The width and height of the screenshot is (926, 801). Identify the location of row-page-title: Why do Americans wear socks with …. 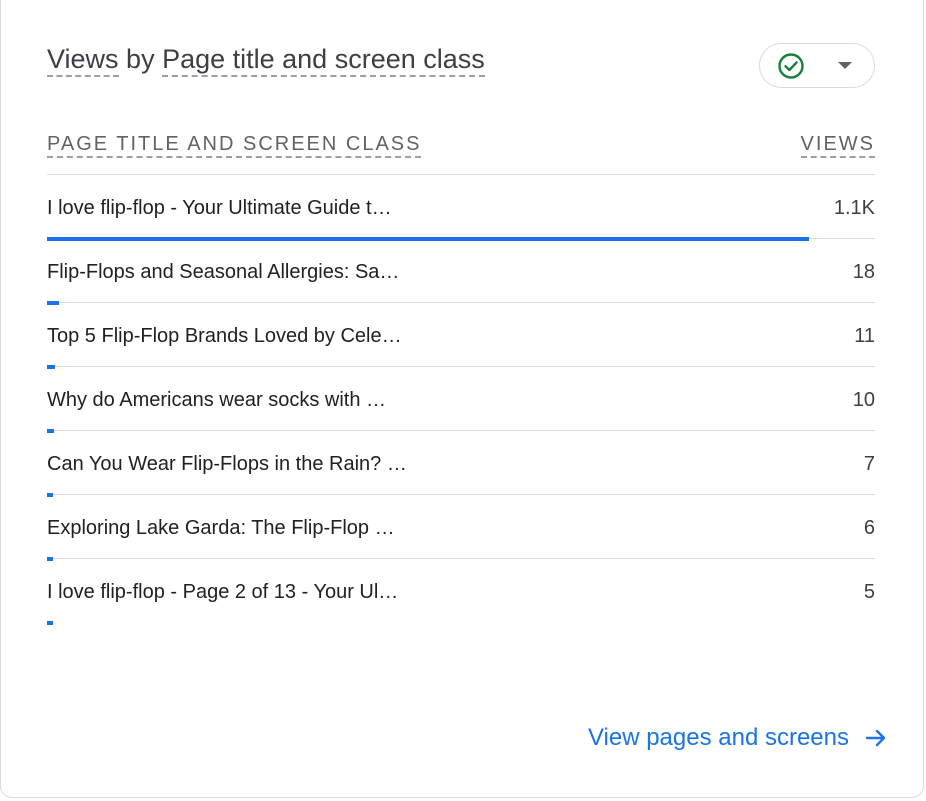
(216, 400).